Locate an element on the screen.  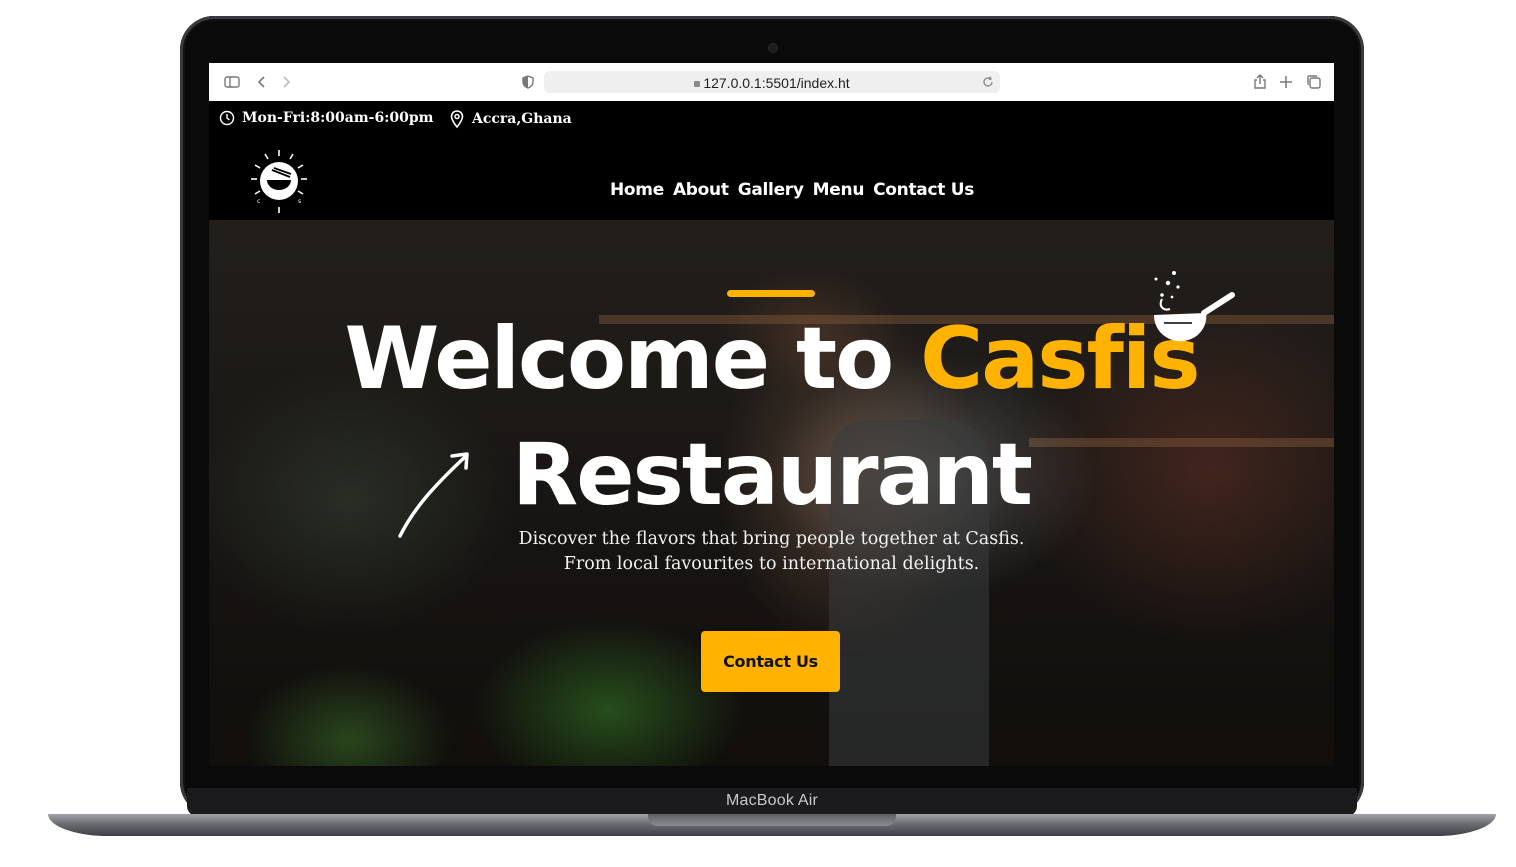
reload-icon is located at coordinates (988, 82).